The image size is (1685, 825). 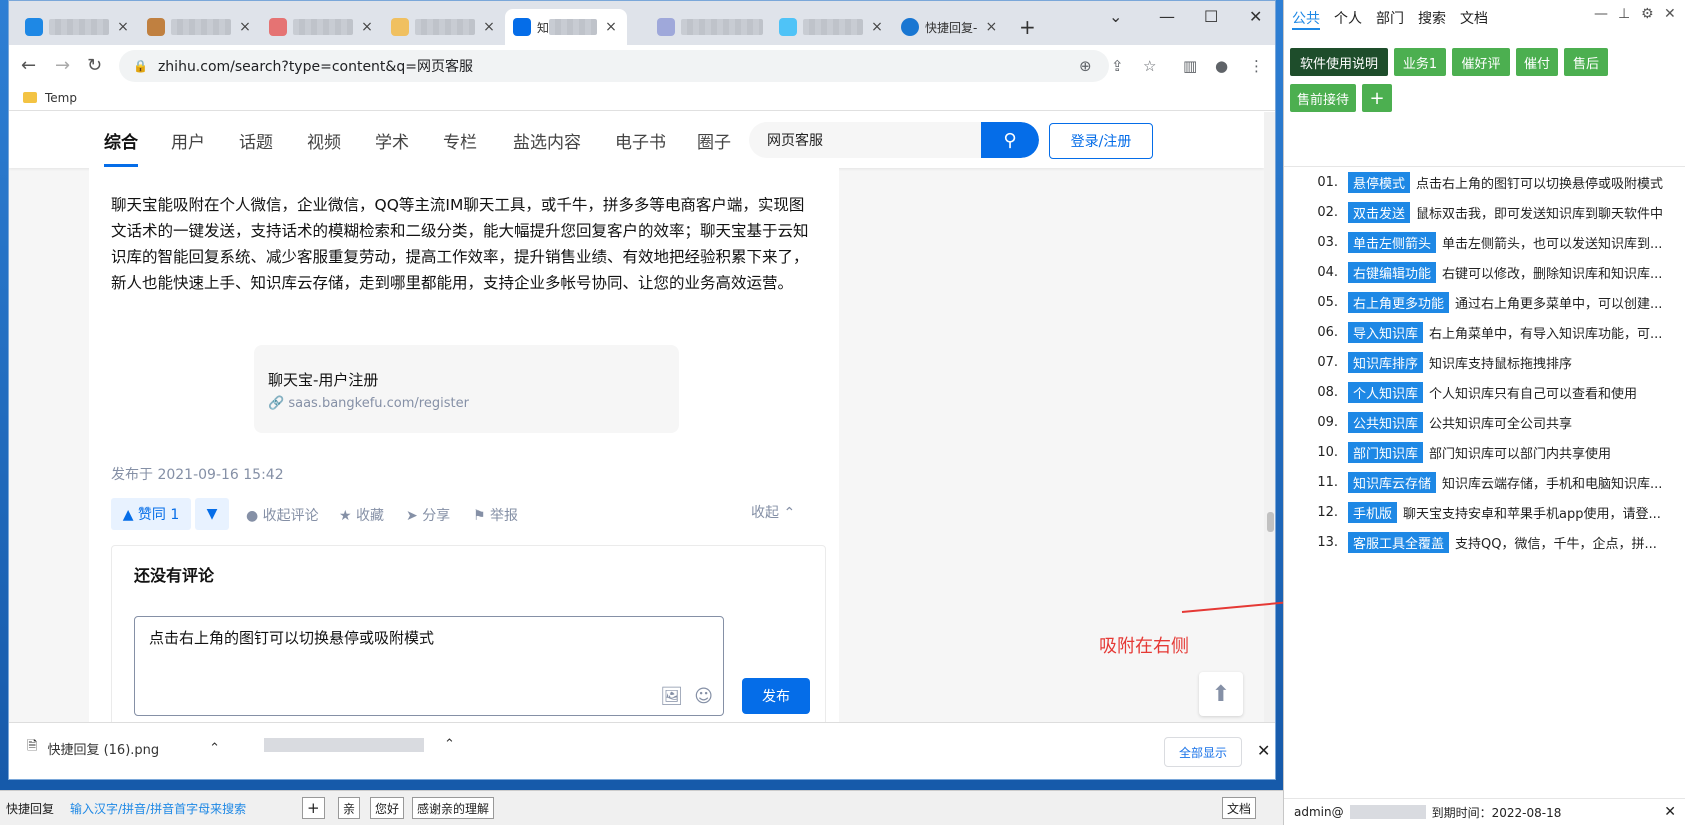 What do you see at coordinates (566, 27) in the screenshot?
I see `browser-tab-active: 知 ×` at bounding box center [566, 27].